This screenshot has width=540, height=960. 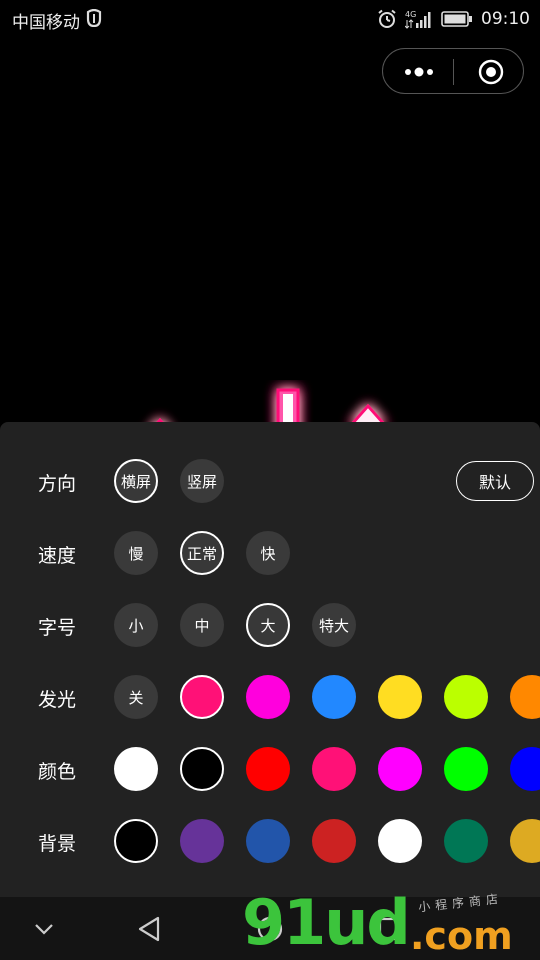 I want to click on carrier-logo-icon, so click(x=94, y=18).